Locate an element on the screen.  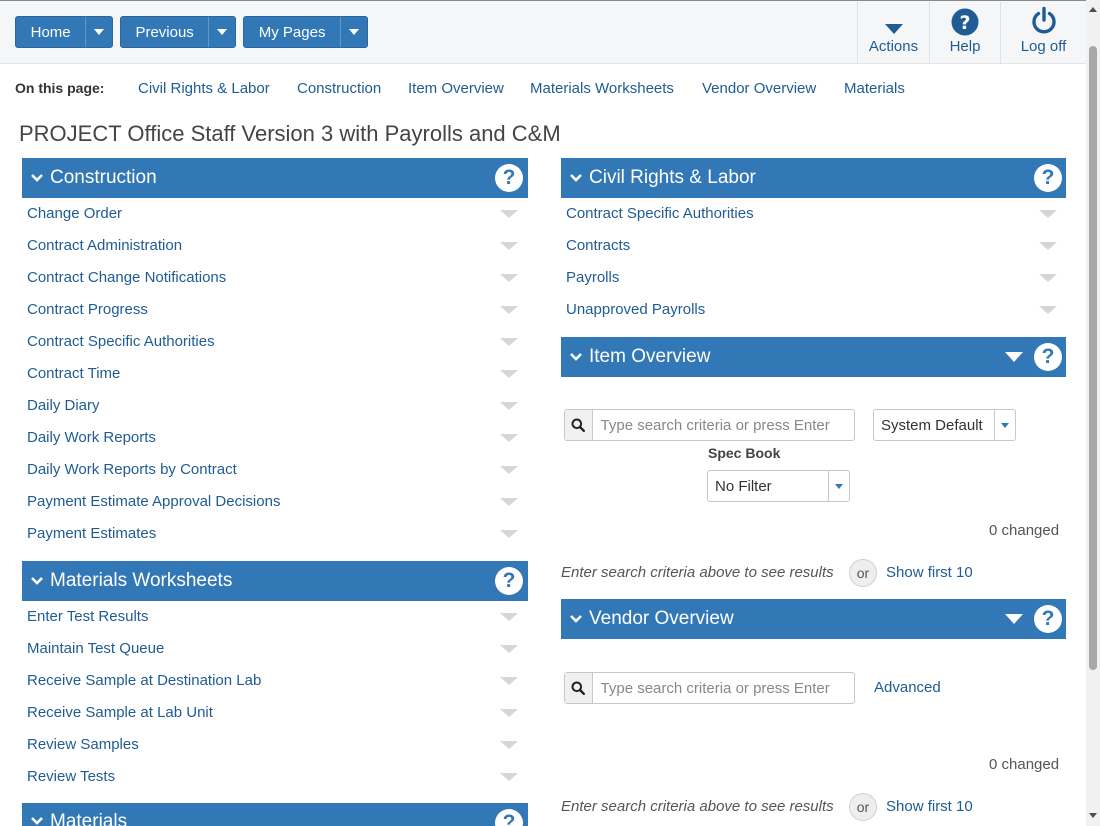
item-overview-search-group is located at coordinates (709, 425).